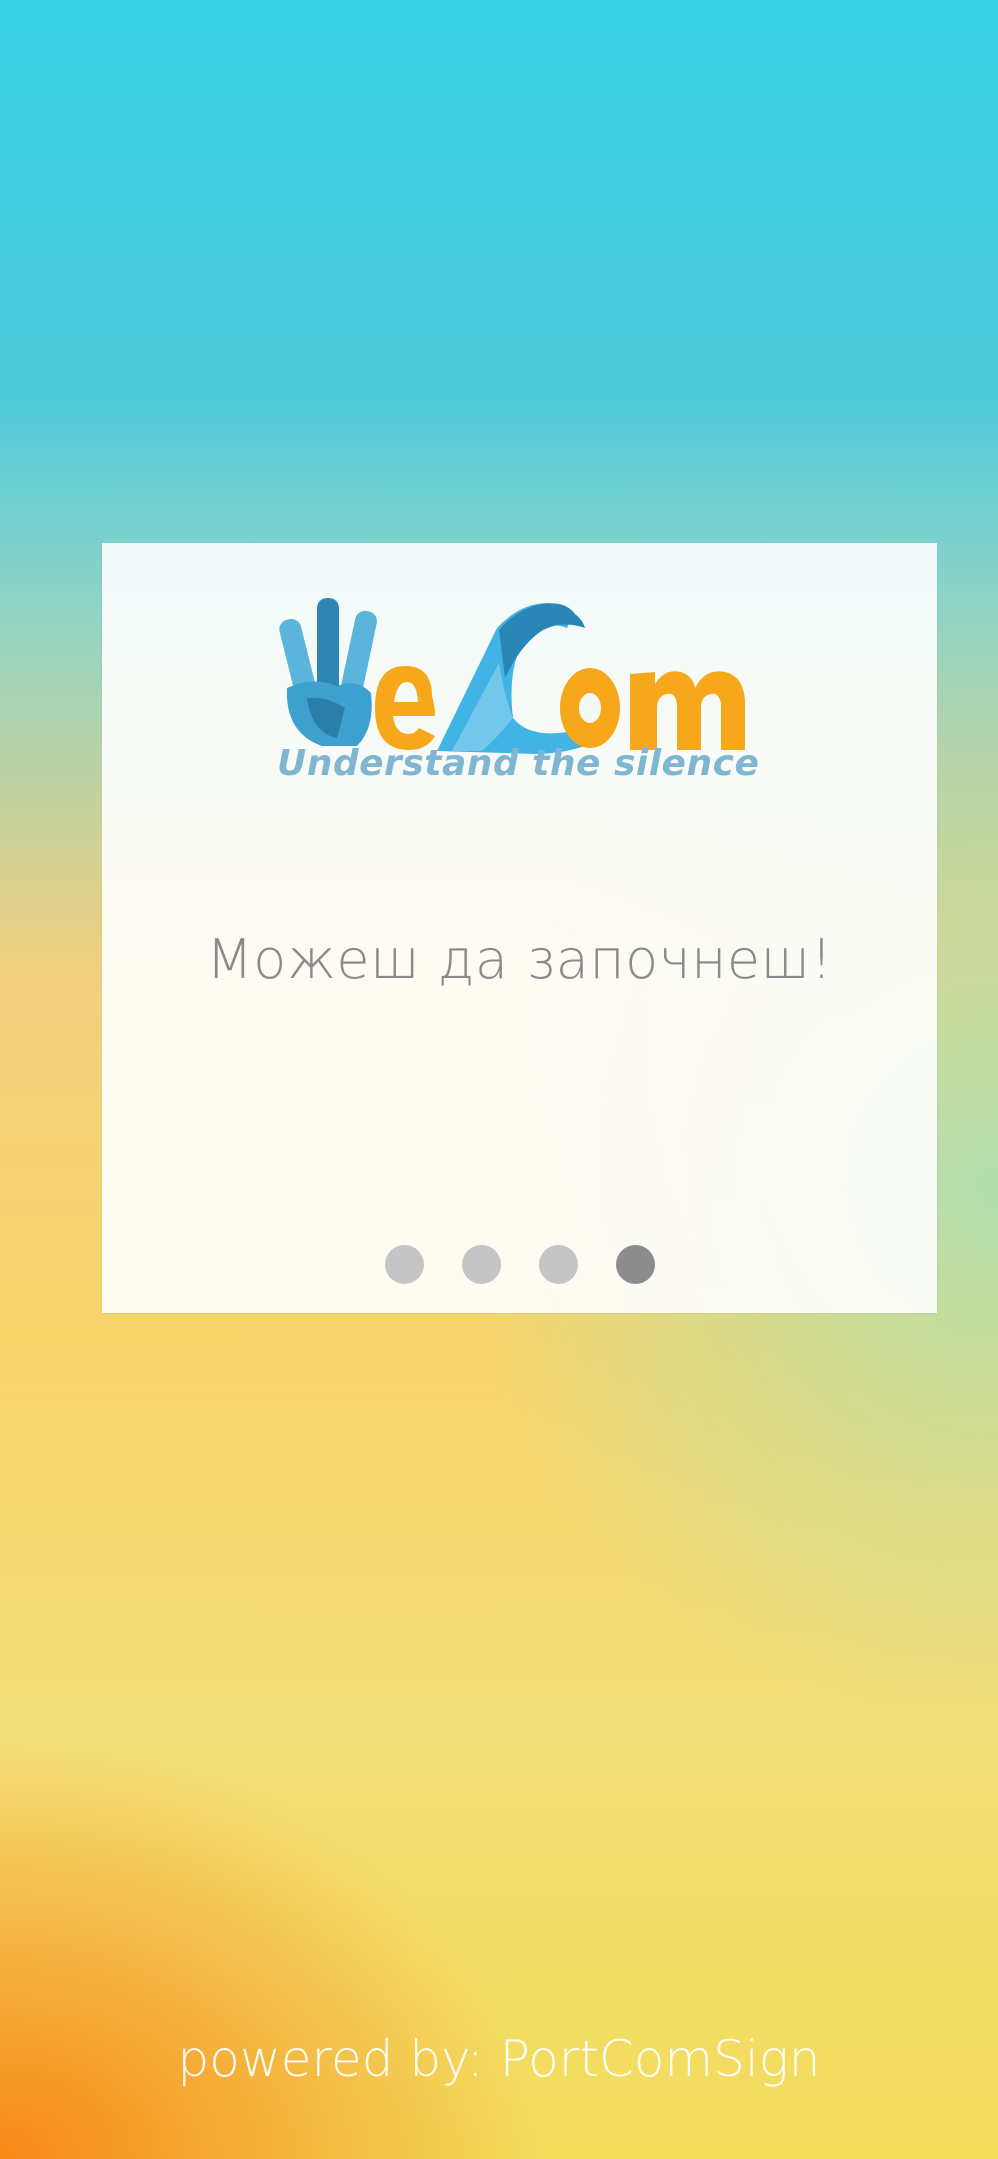 The image size is (998, 2159). What do you see at coordinates (635, 1264) in the screenshot?
I see `page-dot-4-active` at bounding box center [635, 1264].